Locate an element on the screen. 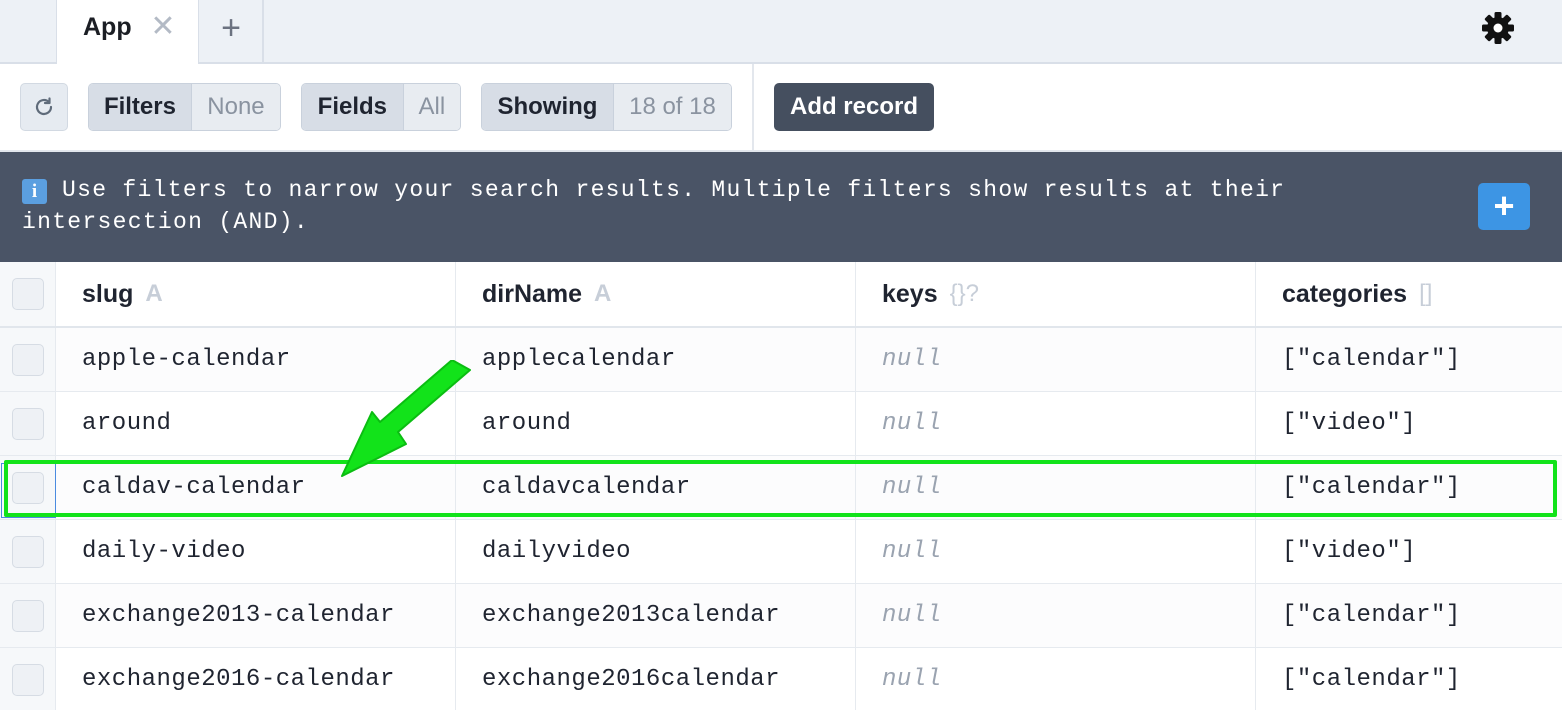 The width and height of the screenshot is (1562, 710). table-row: daily-video dailyvideo null ["video"] is located at coordinates (781, 552).